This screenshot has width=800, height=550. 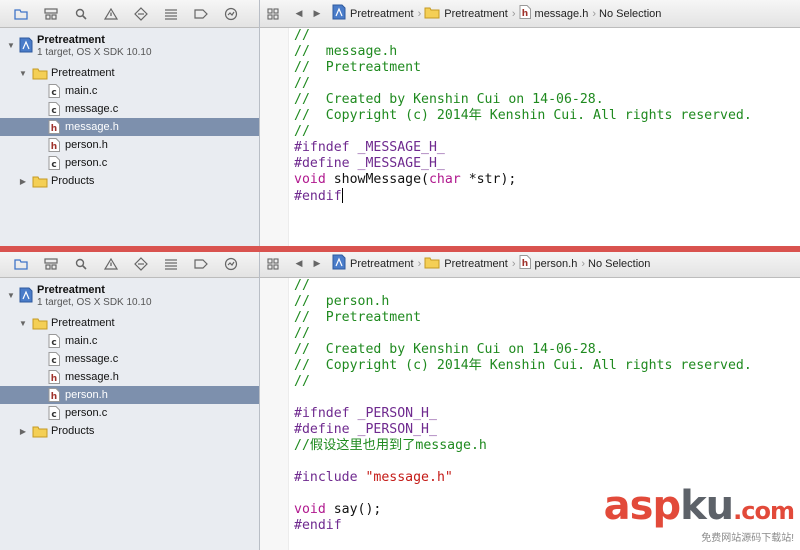 I want to click on jump-file: h person.h, so click(x=548, y=263).